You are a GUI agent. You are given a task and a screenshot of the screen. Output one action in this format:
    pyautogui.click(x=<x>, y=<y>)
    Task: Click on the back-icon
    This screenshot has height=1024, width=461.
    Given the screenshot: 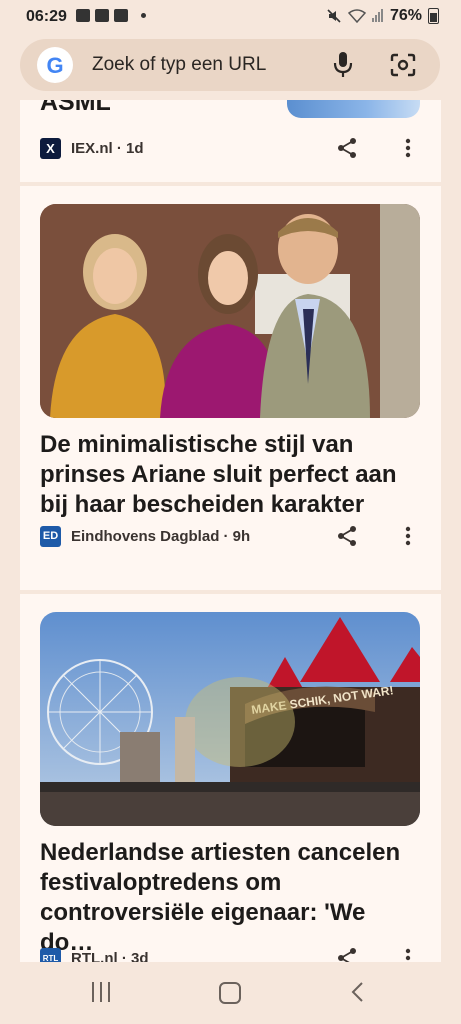 What is the action you would take?
    pyautogui.click(x=357, y=992)
    